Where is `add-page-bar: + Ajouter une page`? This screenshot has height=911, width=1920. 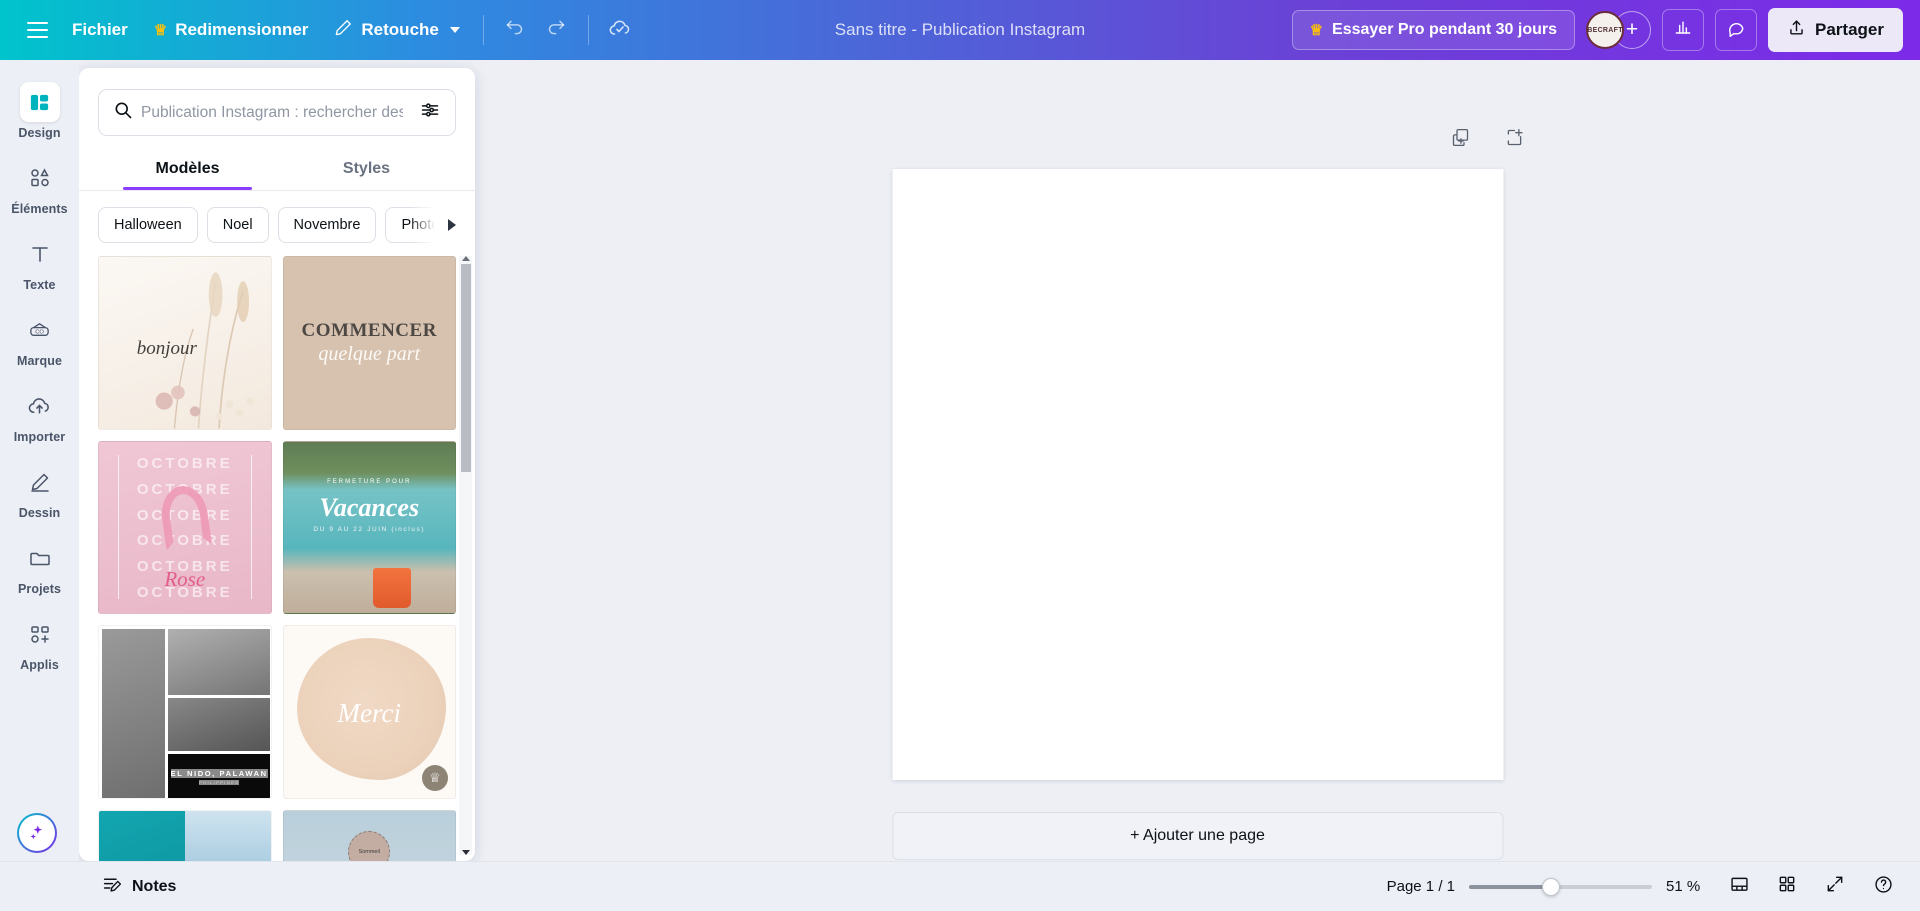
add-page-bar: + Ajouter une page is located at coordinates (1197, 836).